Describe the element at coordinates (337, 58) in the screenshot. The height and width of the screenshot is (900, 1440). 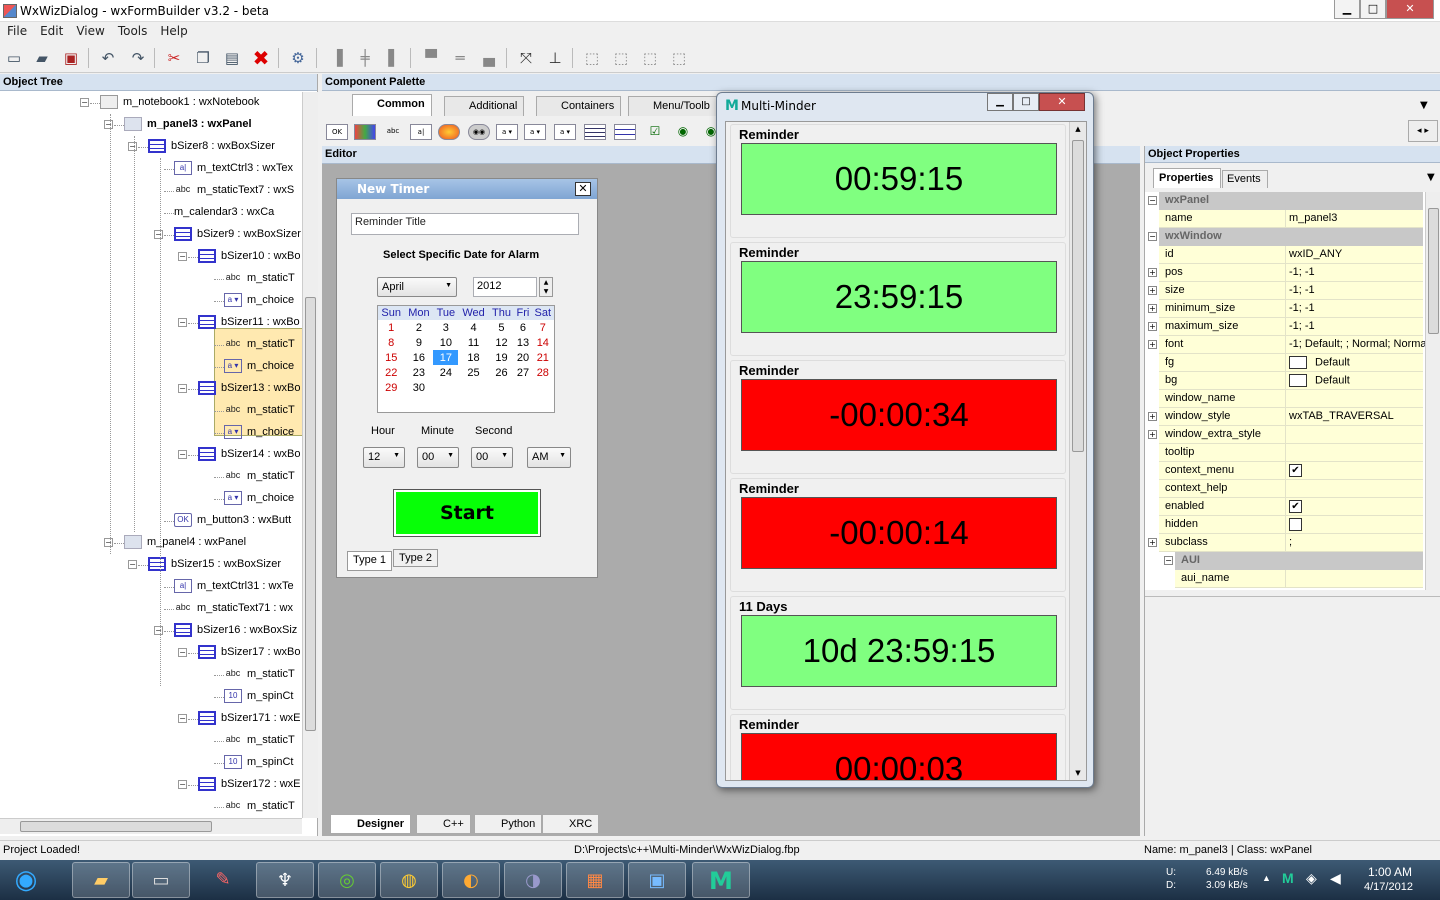
I see `align-left-icon: ▐` at that location.